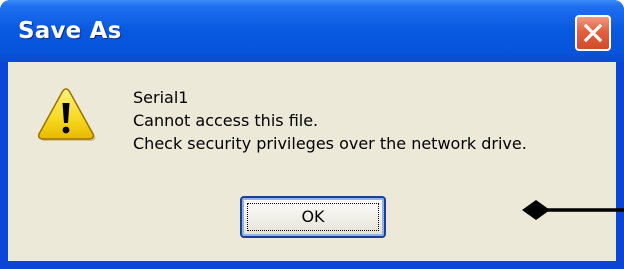 The height and width of the screenshot is (269, 624). I want to click on ok-button-label: OK, so click(313, 216).